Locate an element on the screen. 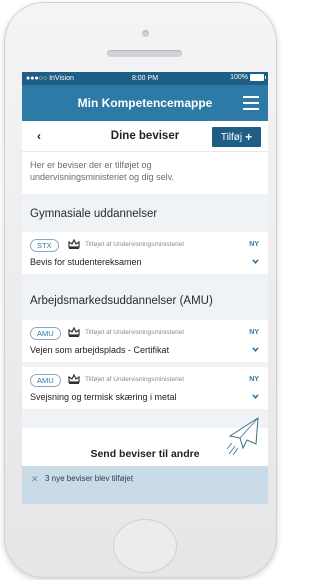 This screenshot has height=580, width=320. header-divider is located at coordinates (145, 151).